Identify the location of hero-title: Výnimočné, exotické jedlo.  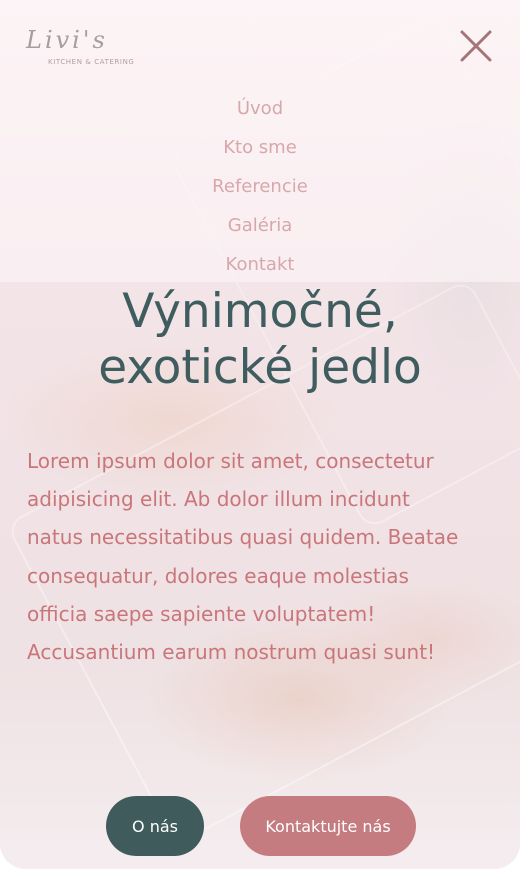
(260, 340).